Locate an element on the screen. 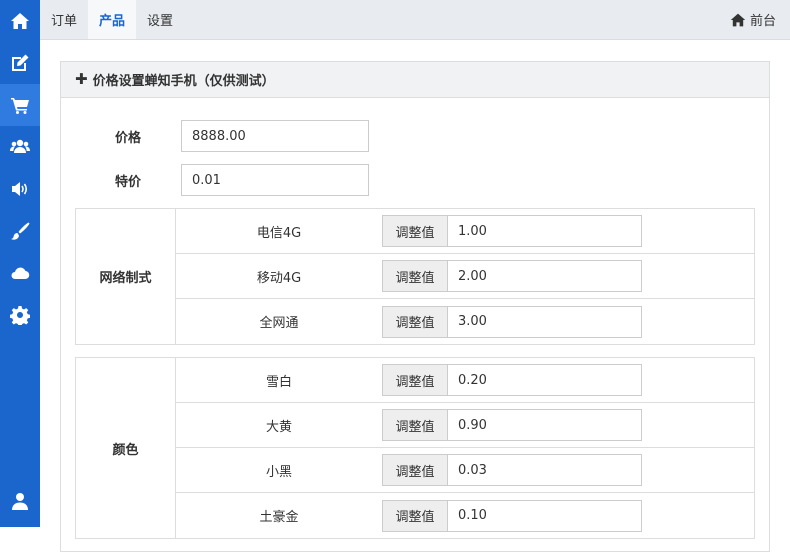 This screenshot has width=790, height=552. volume-icon is located at coordinates (20, 189).